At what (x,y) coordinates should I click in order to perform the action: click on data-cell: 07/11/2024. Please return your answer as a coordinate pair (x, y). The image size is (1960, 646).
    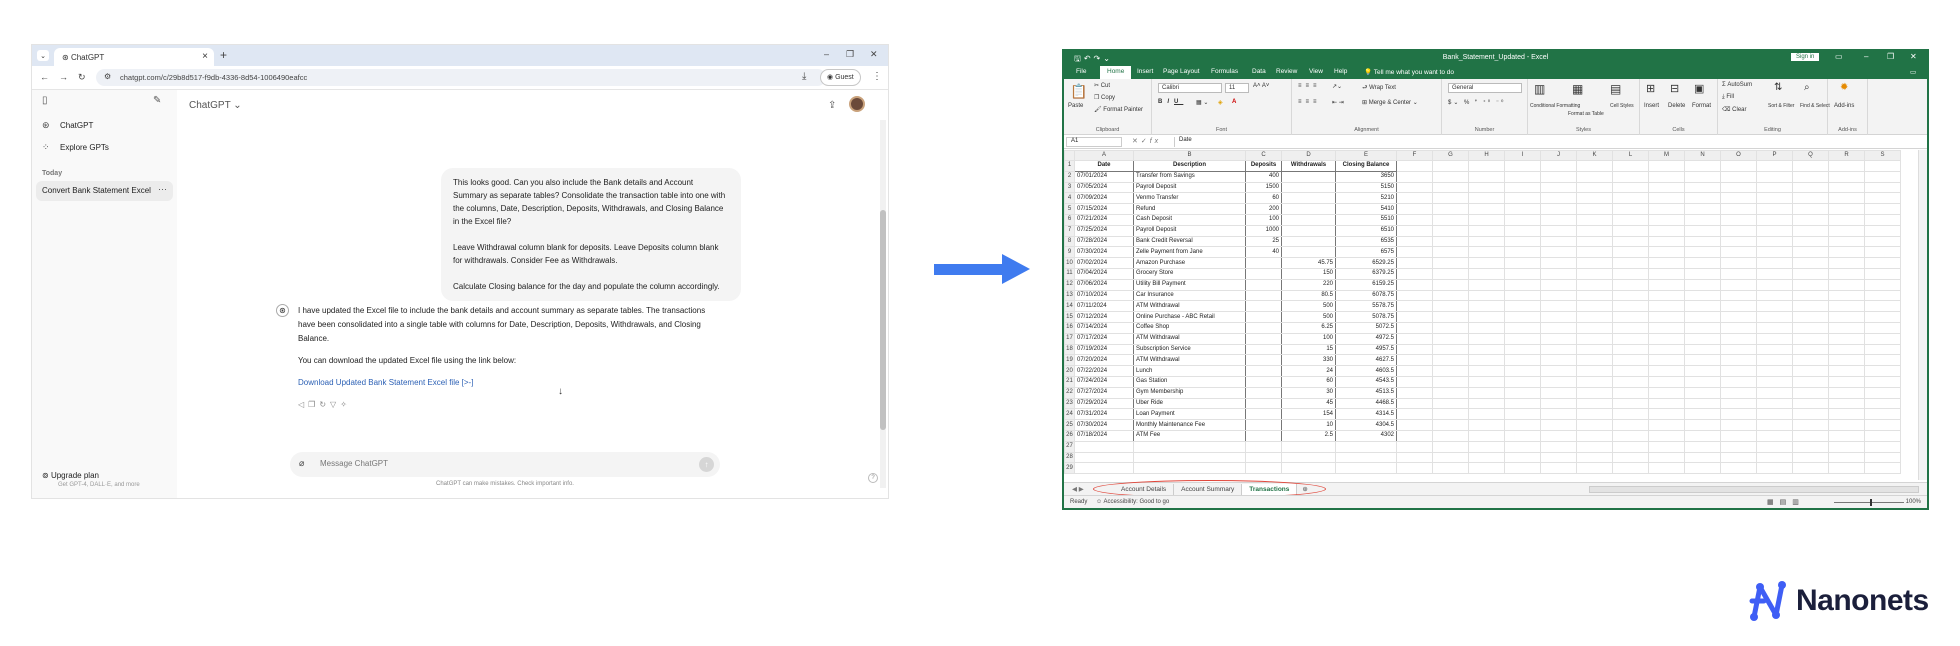
    Looking at the image, I should click on (1104, 306).